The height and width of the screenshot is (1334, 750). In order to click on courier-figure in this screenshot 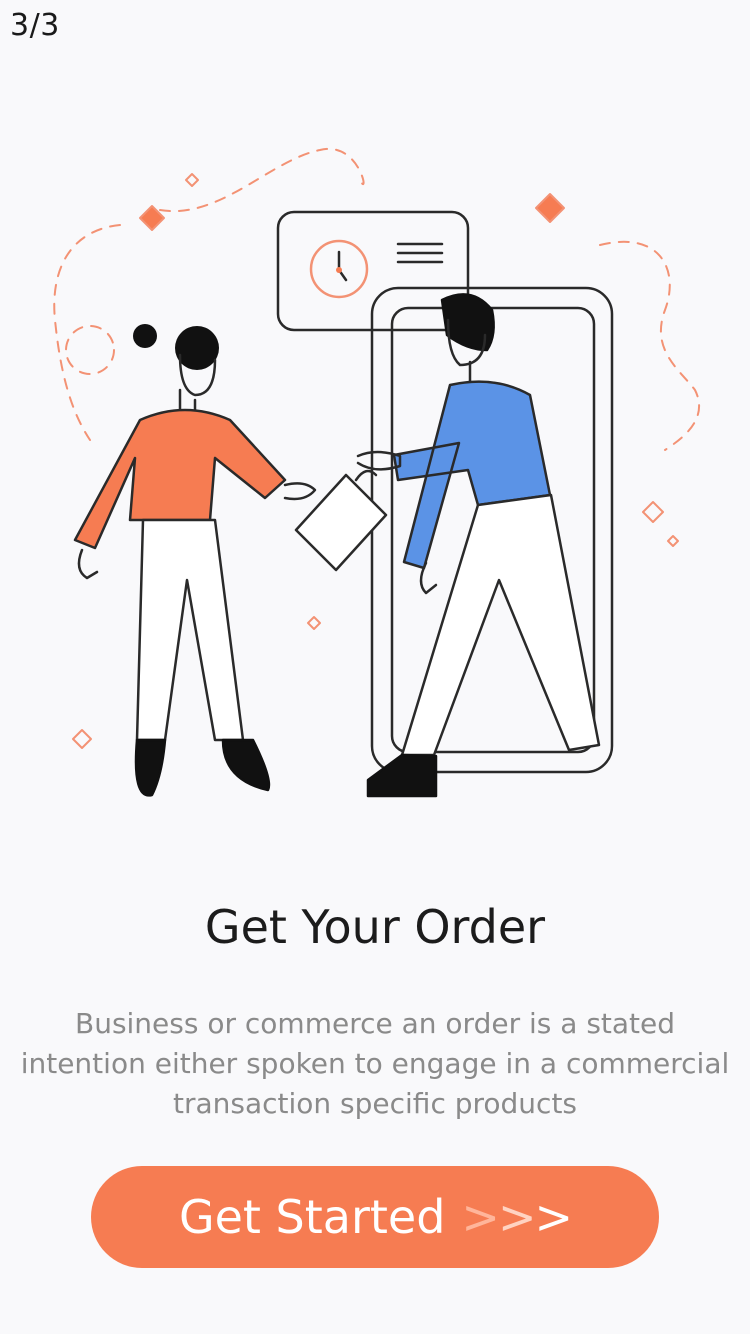, I will do `click(478, 545)`.